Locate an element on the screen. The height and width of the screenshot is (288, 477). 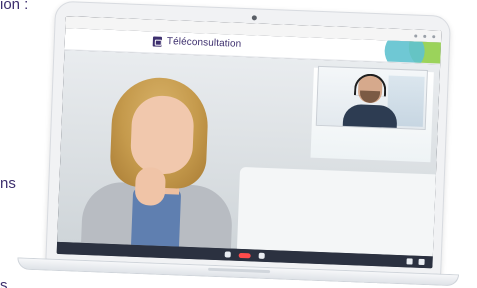
headset-icon is located at coordinates (370, 85).